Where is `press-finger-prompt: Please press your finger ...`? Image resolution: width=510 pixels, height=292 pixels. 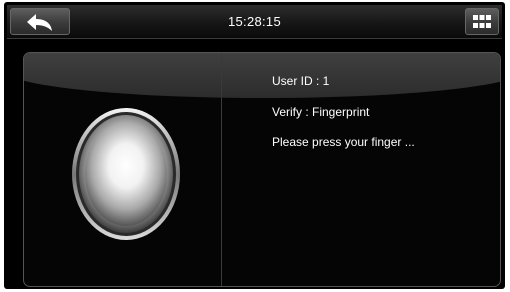 press-finger-prompt: Please press your finger ... is located at coordinates (343, 142).